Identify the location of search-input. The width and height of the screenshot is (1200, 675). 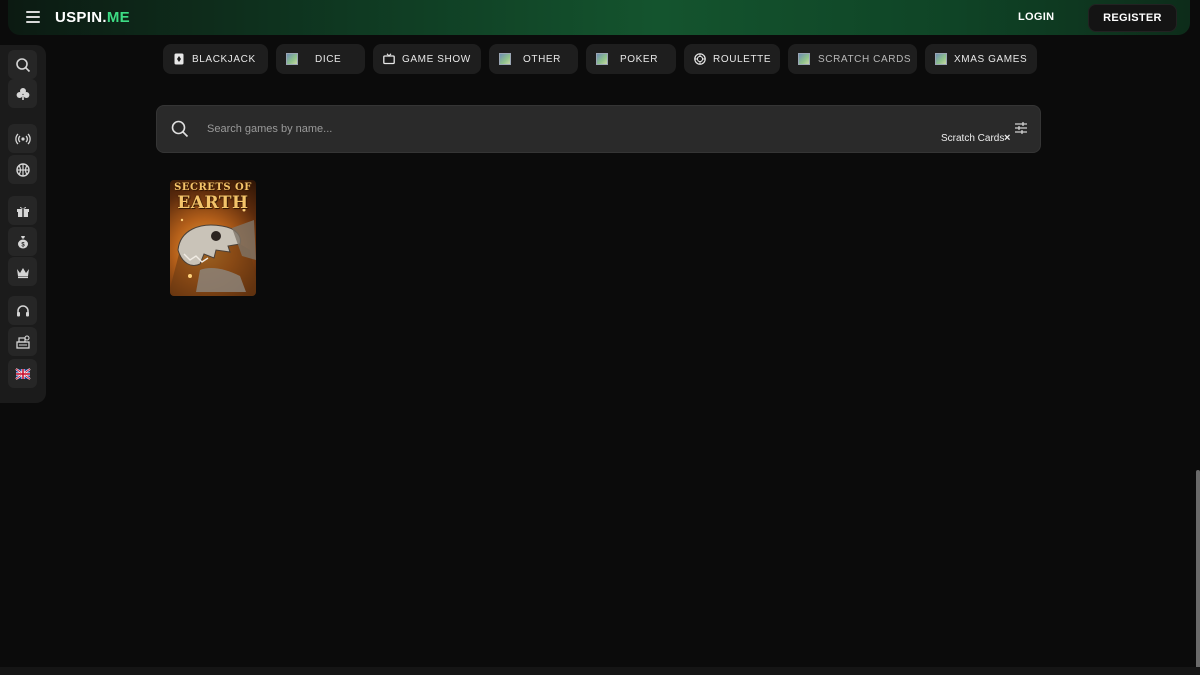
(507, 129).